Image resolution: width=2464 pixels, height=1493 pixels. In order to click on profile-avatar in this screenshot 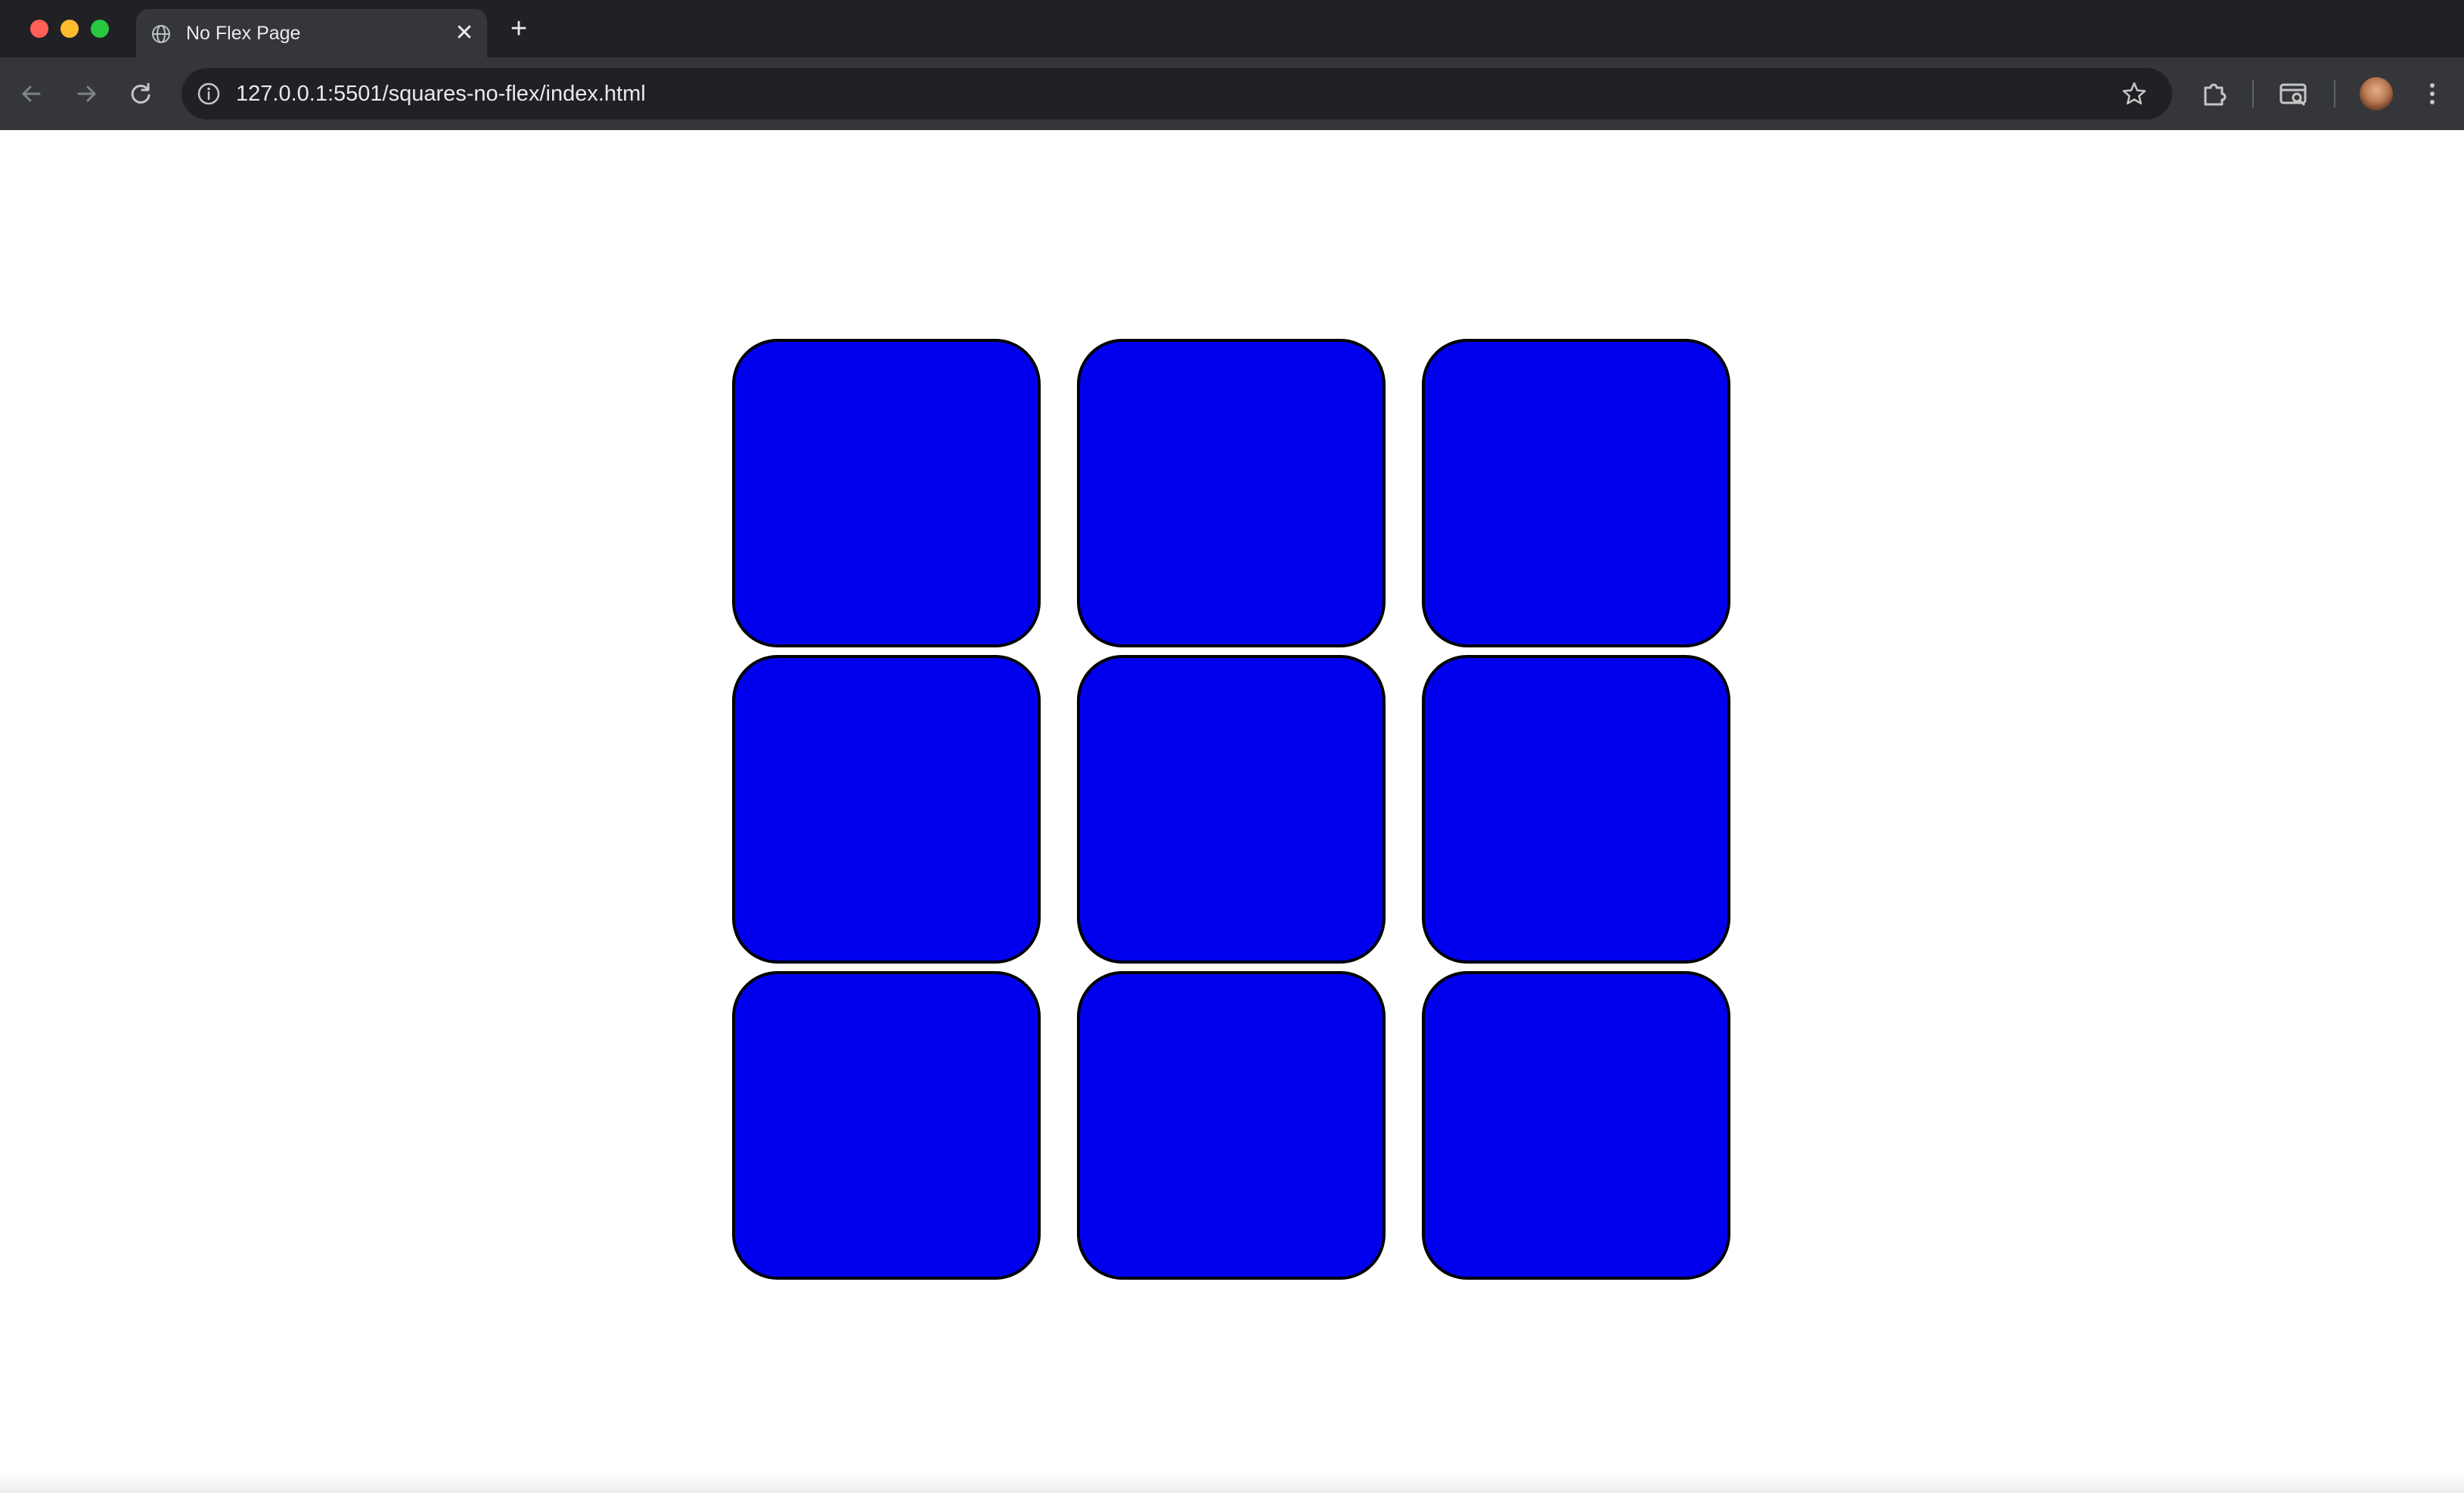, I will do `click(2376, 93)`.